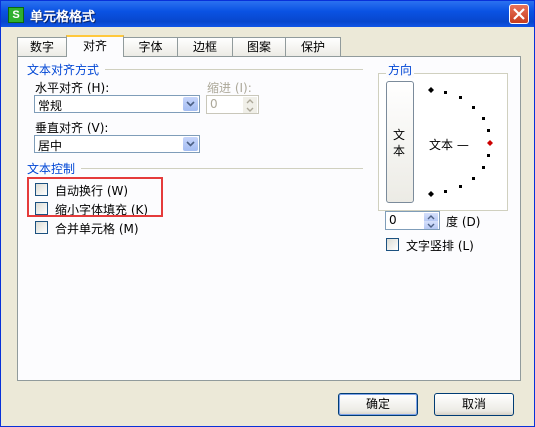  Describe the element at coordinates (42, 46) in the screenshot. I see `tab-number: 数字` at that location.